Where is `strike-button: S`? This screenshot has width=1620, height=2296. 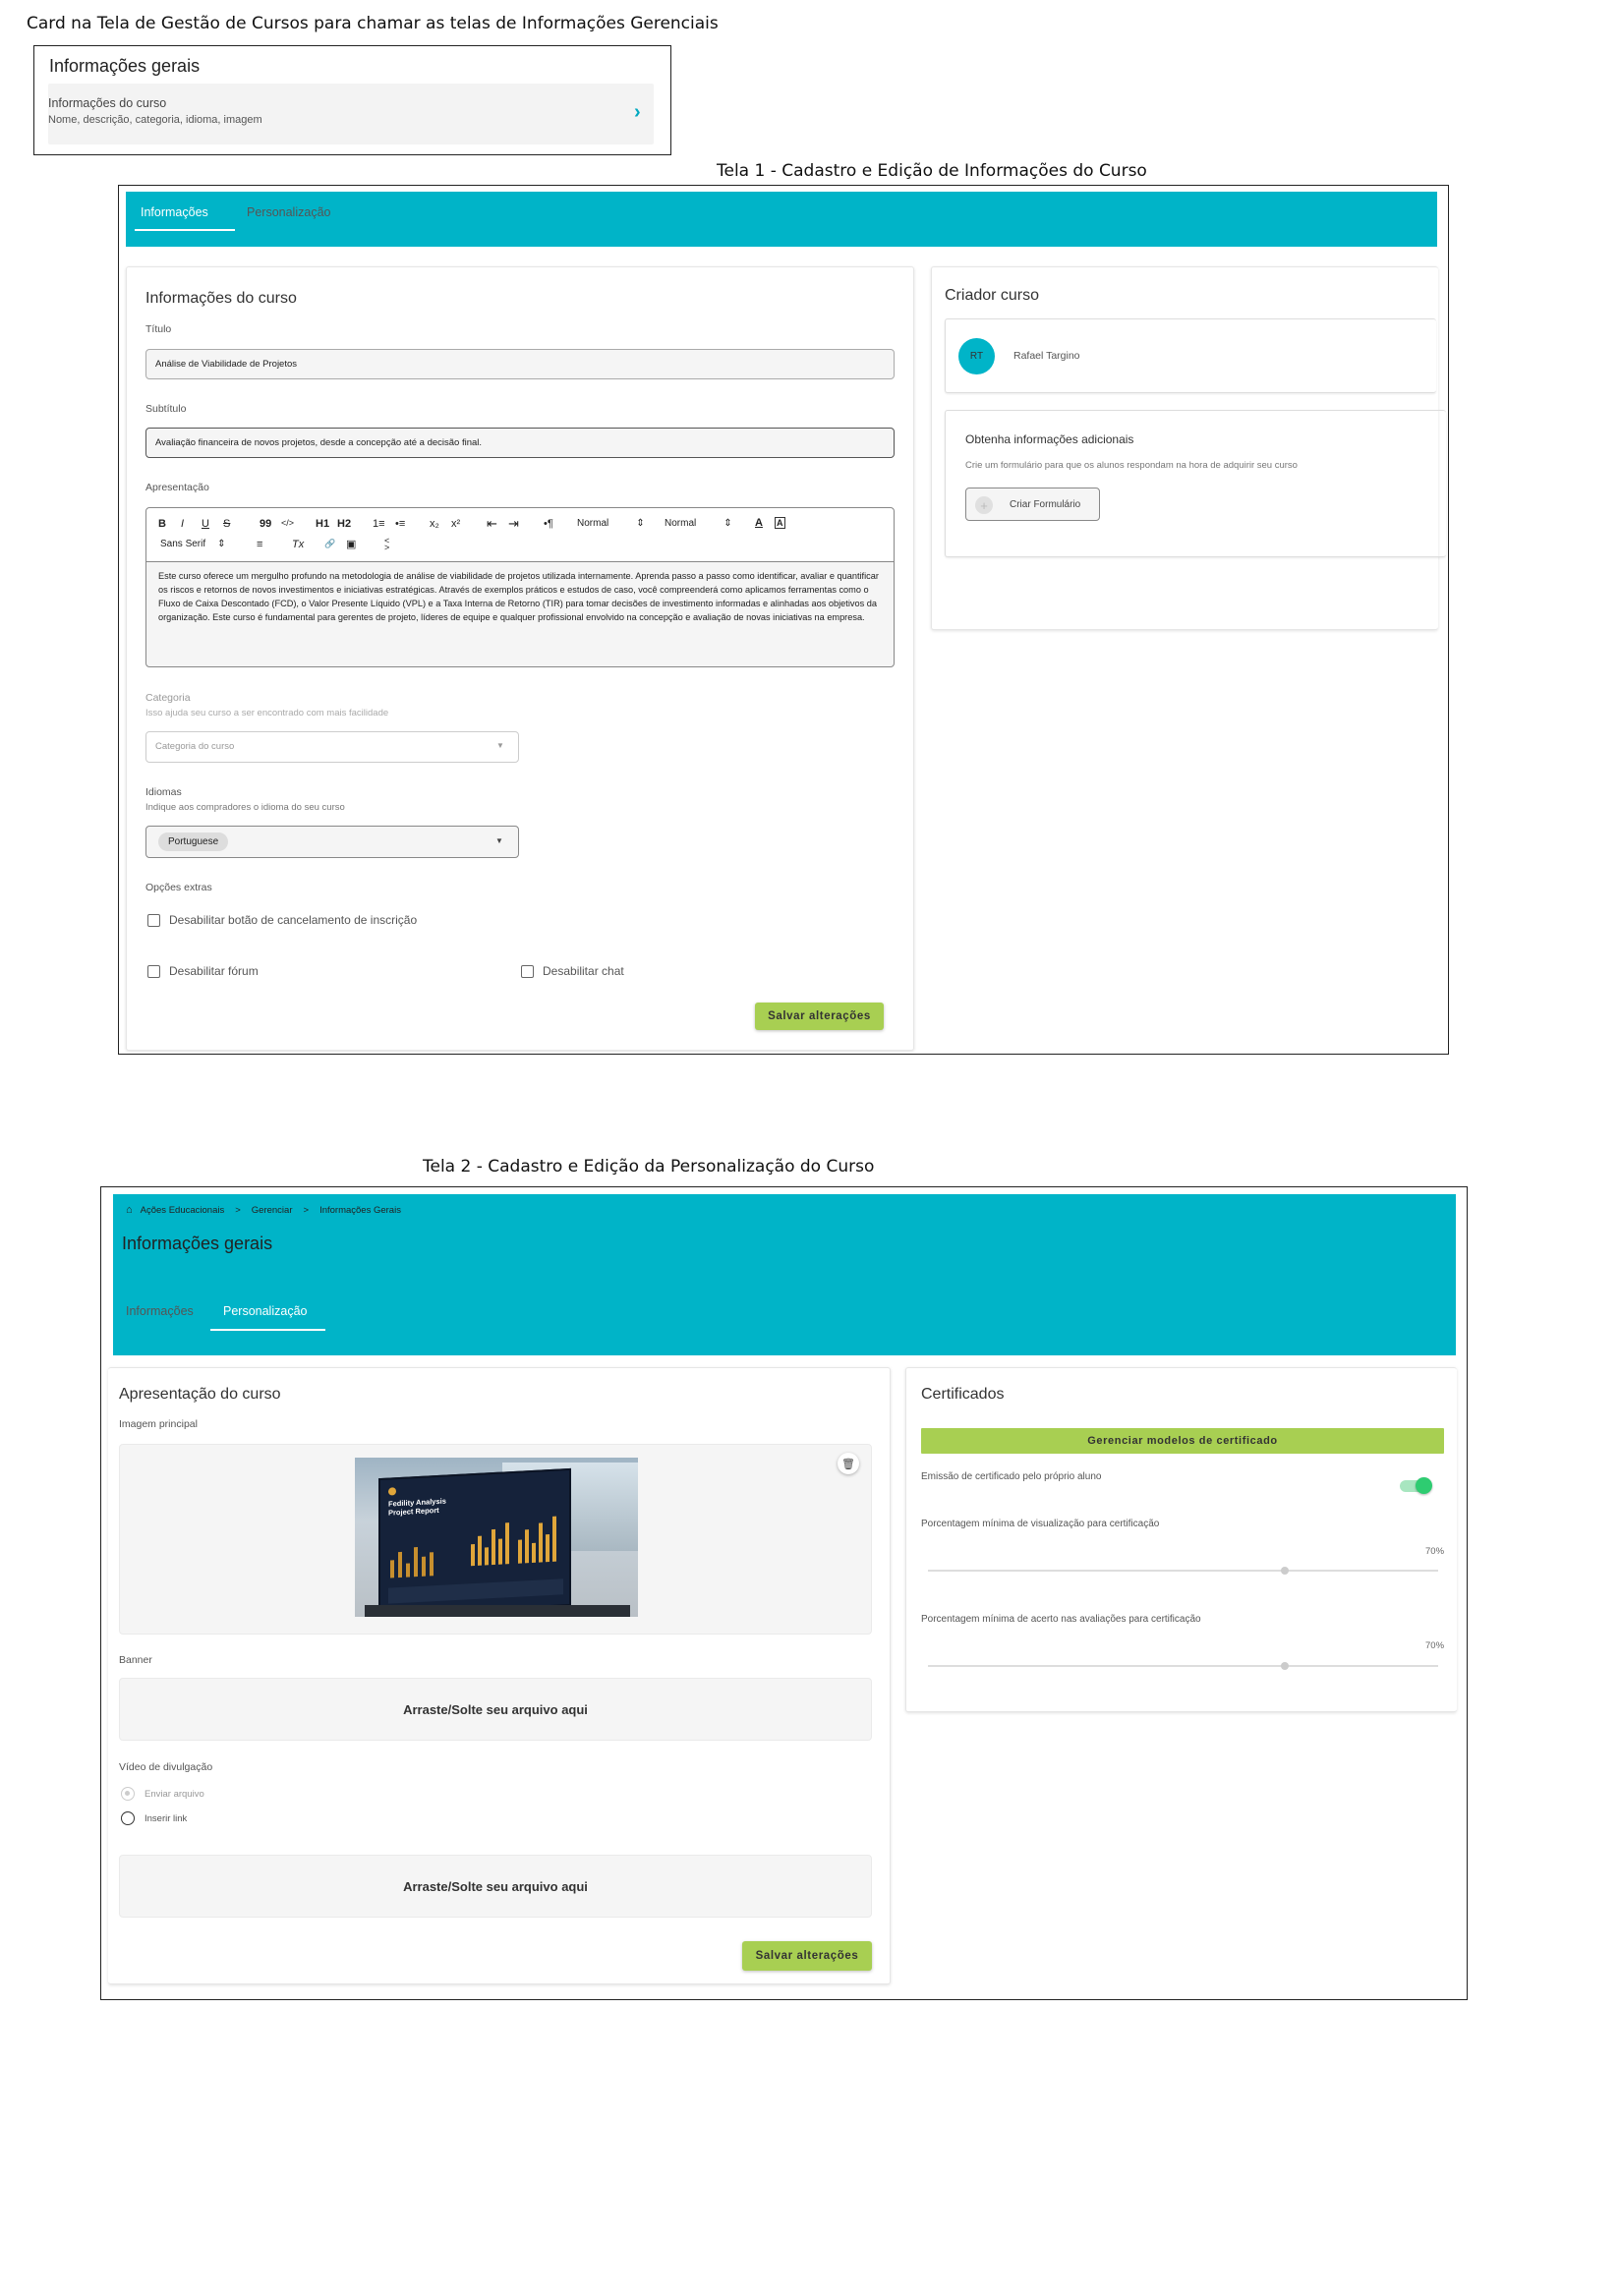 strike-button: S is located at coordinates (226, 524).